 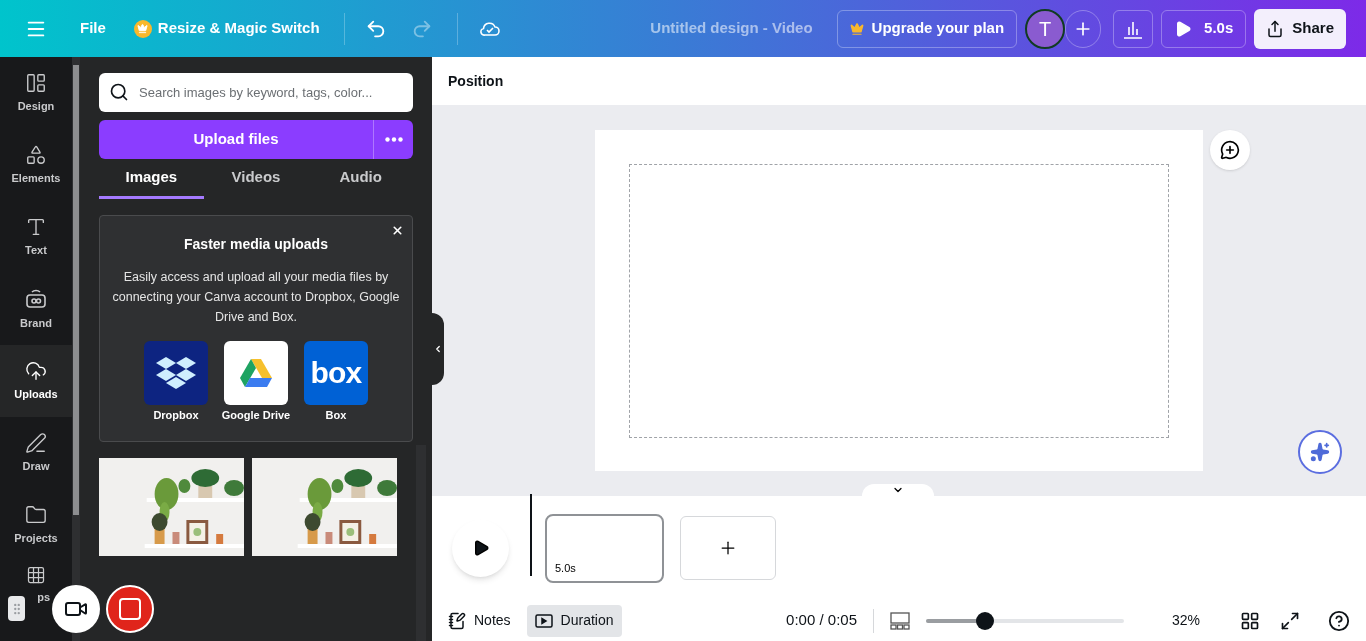 What do you see at coordinates (36, 237) in the screenshot?
I see `sidebar-item: Text` at bounding box center [36, 237].